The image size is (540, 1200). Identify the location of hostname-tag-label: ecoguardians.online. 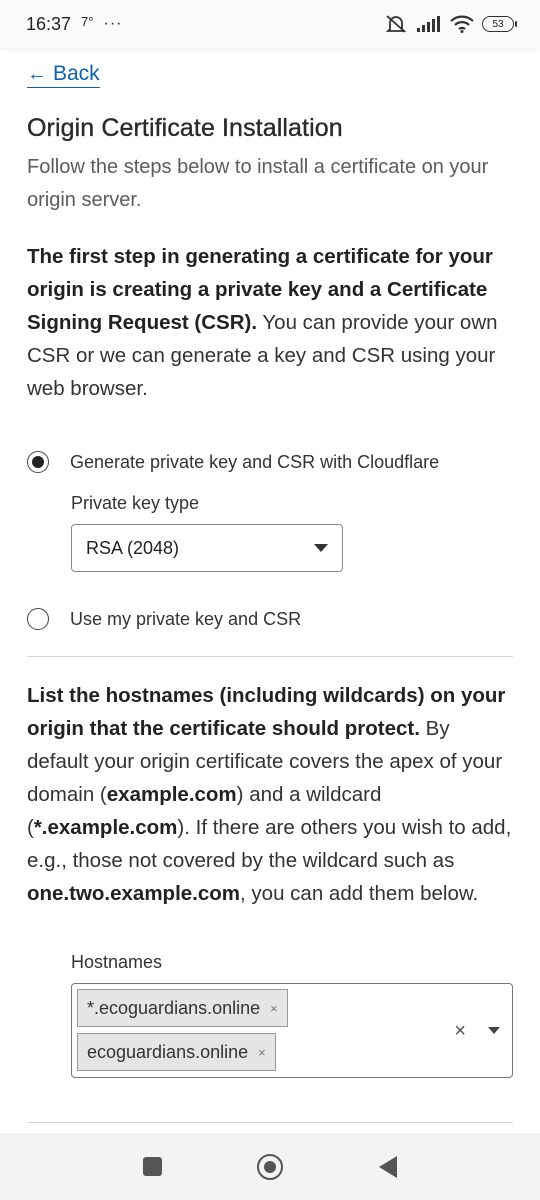
(168, 1051).